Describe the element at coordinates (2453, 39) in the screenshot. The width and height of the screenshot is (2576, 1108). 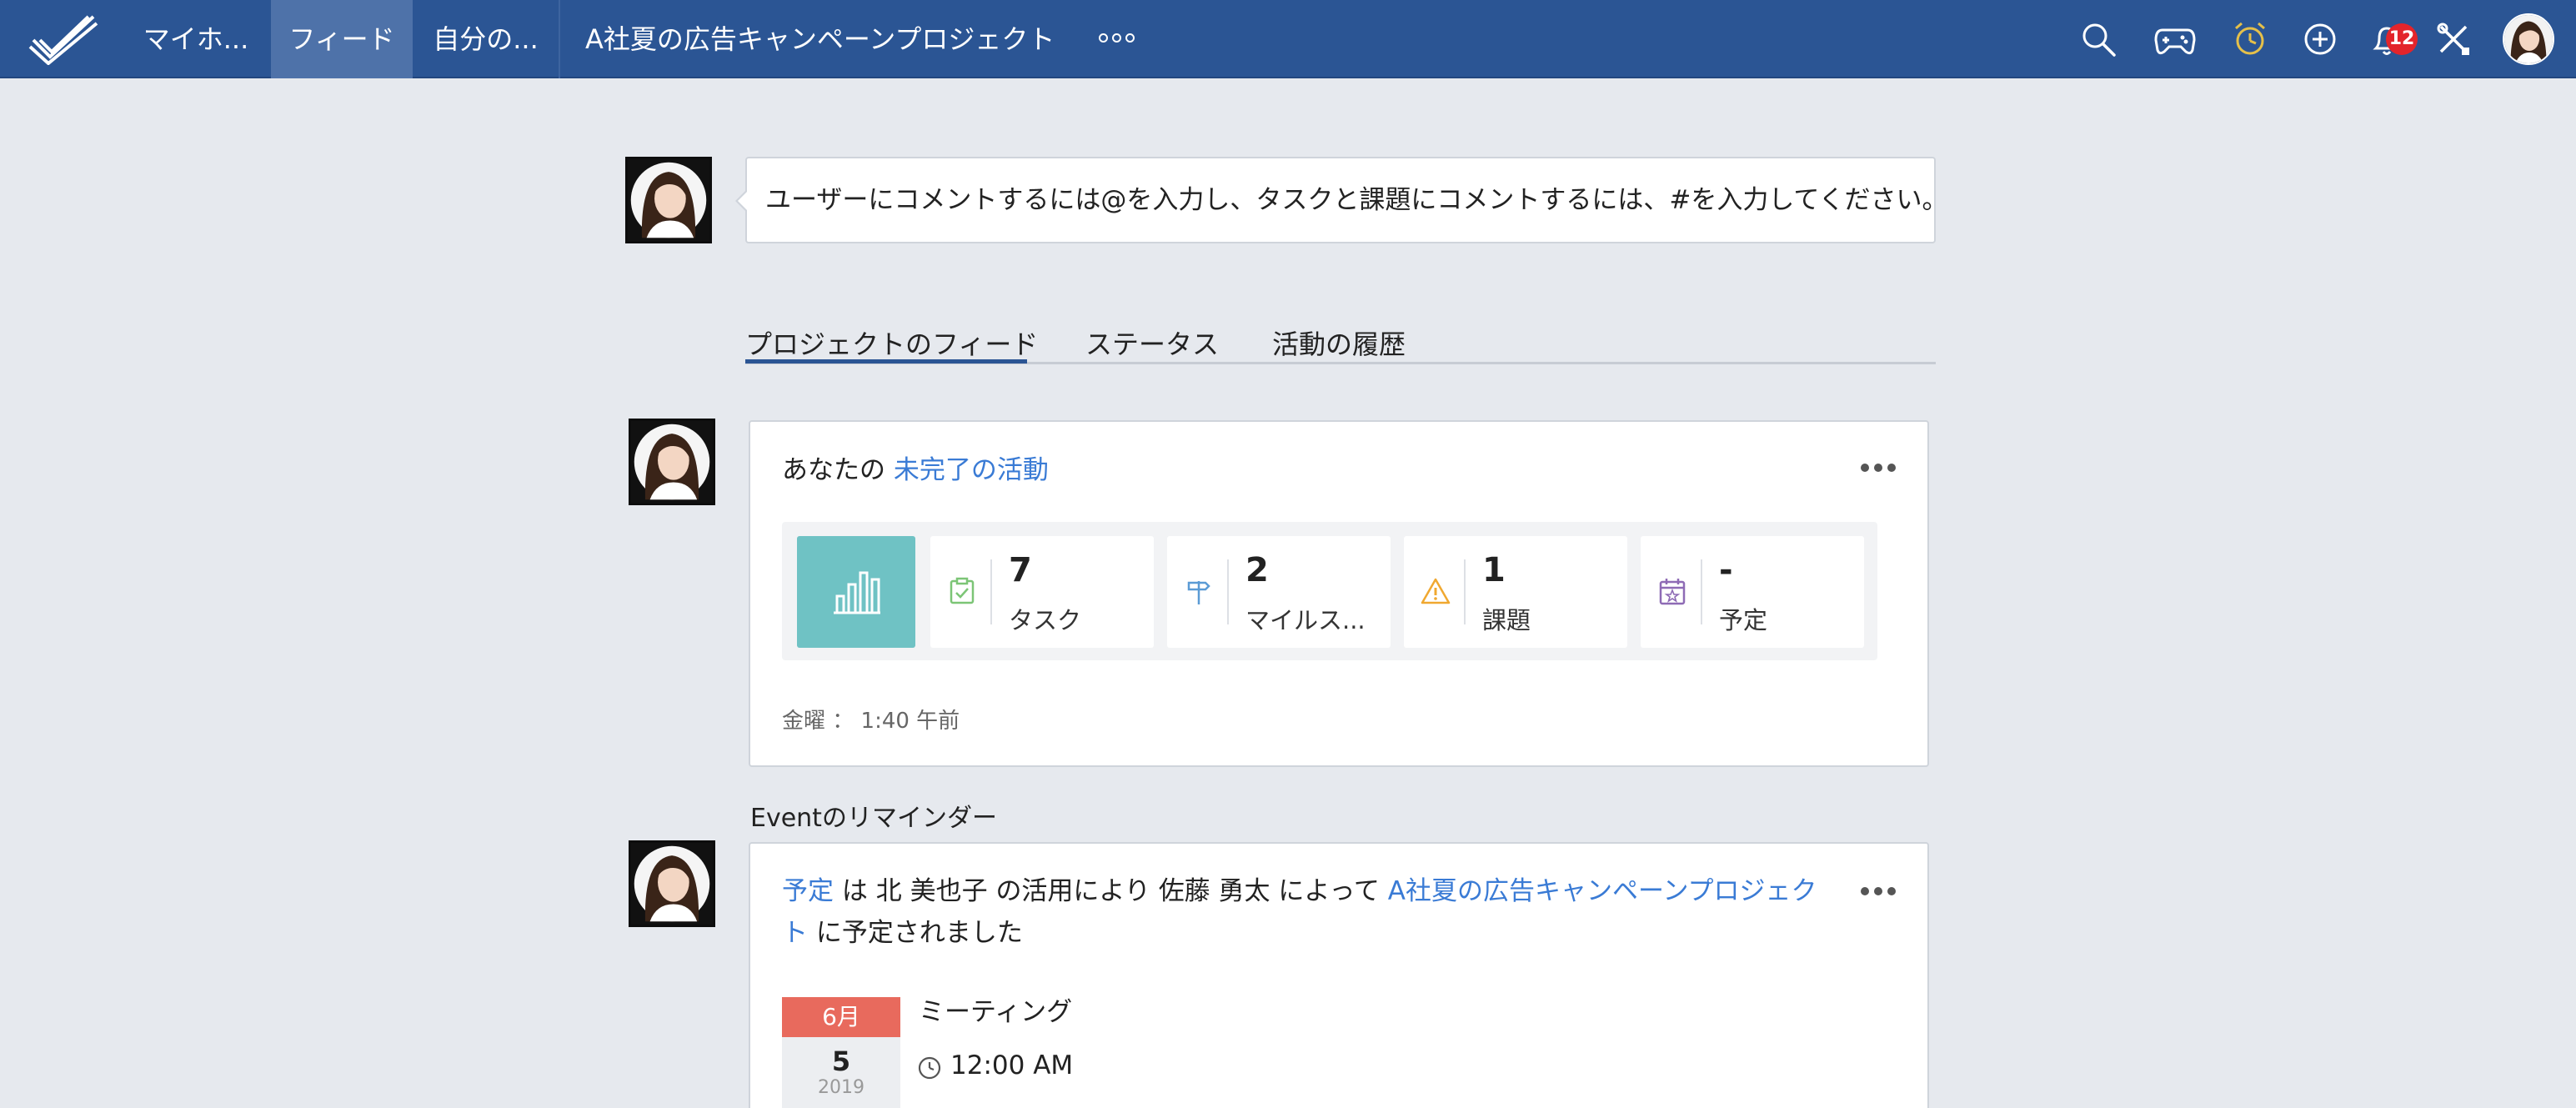
I see `tools-icon` at that location.